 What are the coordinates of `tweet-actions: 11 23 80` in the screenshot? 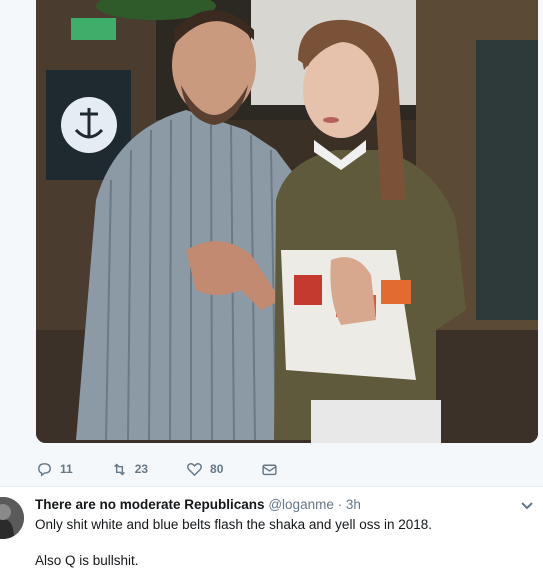 It's located at (176, 469).